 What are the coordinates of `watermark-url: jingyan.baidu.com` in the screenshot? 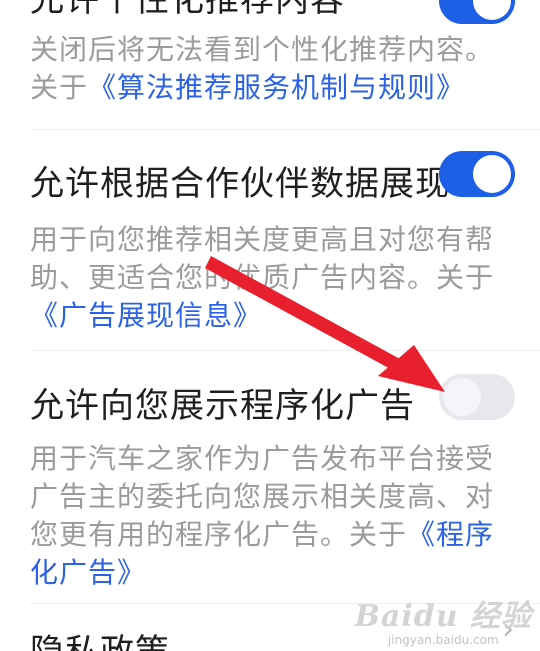 It's located at (443, 640).